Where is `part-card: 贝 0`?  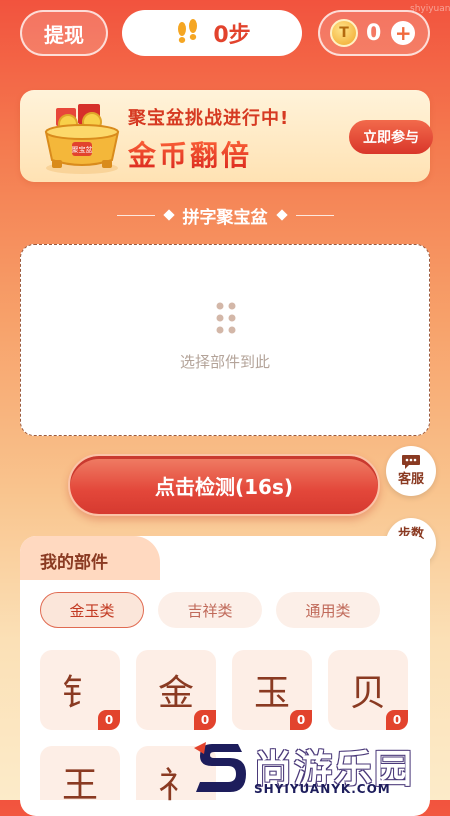 part-card: 贝 0 is located at coordinates (368, 690).